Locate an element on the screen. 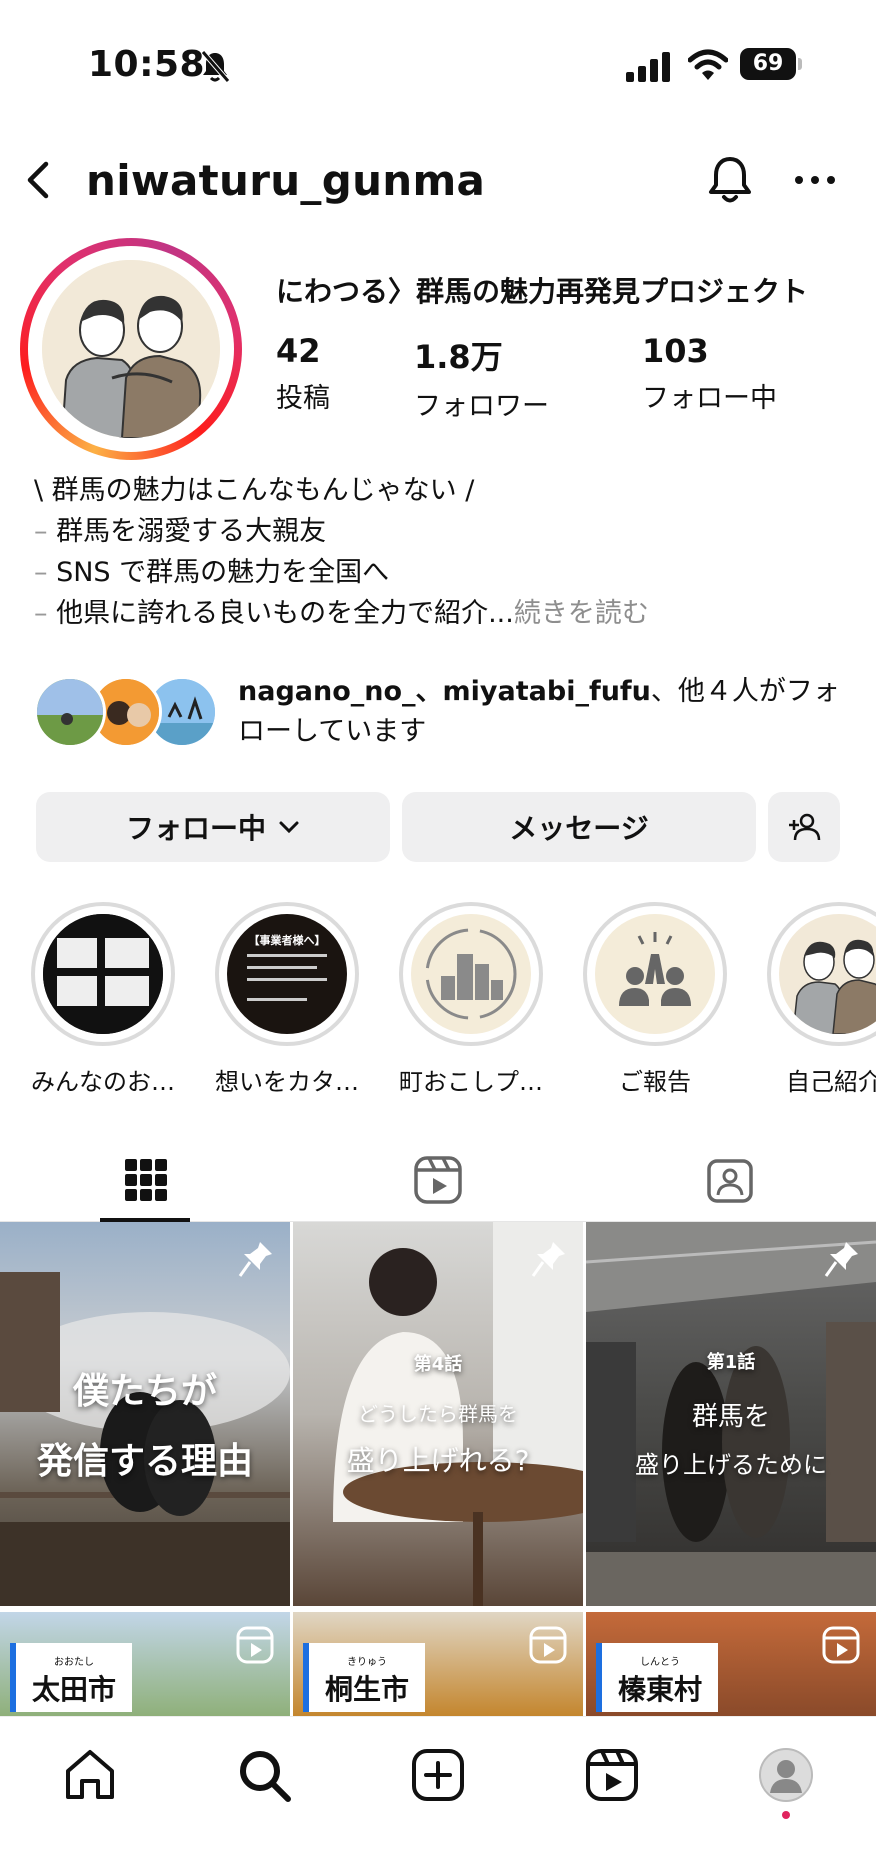 The height and width of the screenshot is (1866, 876). post-tile: 第1話 群馬を 盛り上げるために is located at coordinates (731, 1414).